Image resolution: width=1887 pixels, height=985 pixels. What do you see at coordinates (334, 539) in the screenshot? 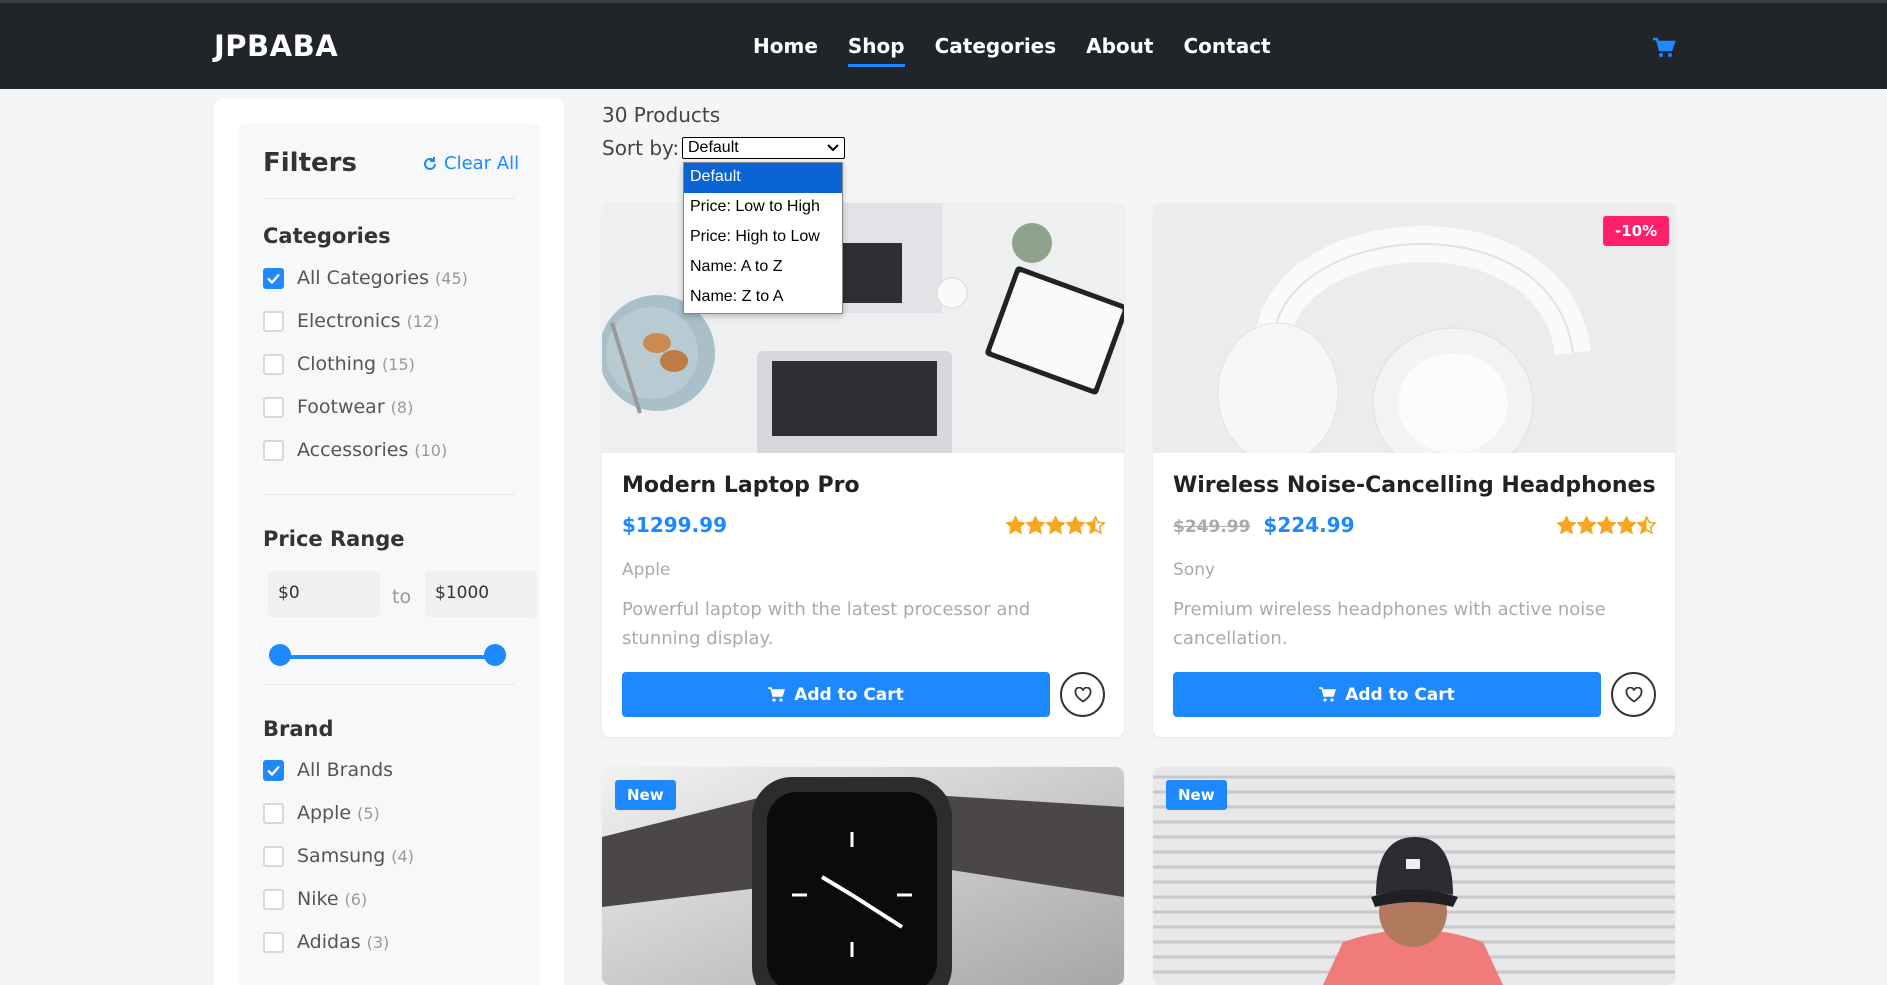
I see `price-range-title: Price Range` at bounding box center [334, 539].